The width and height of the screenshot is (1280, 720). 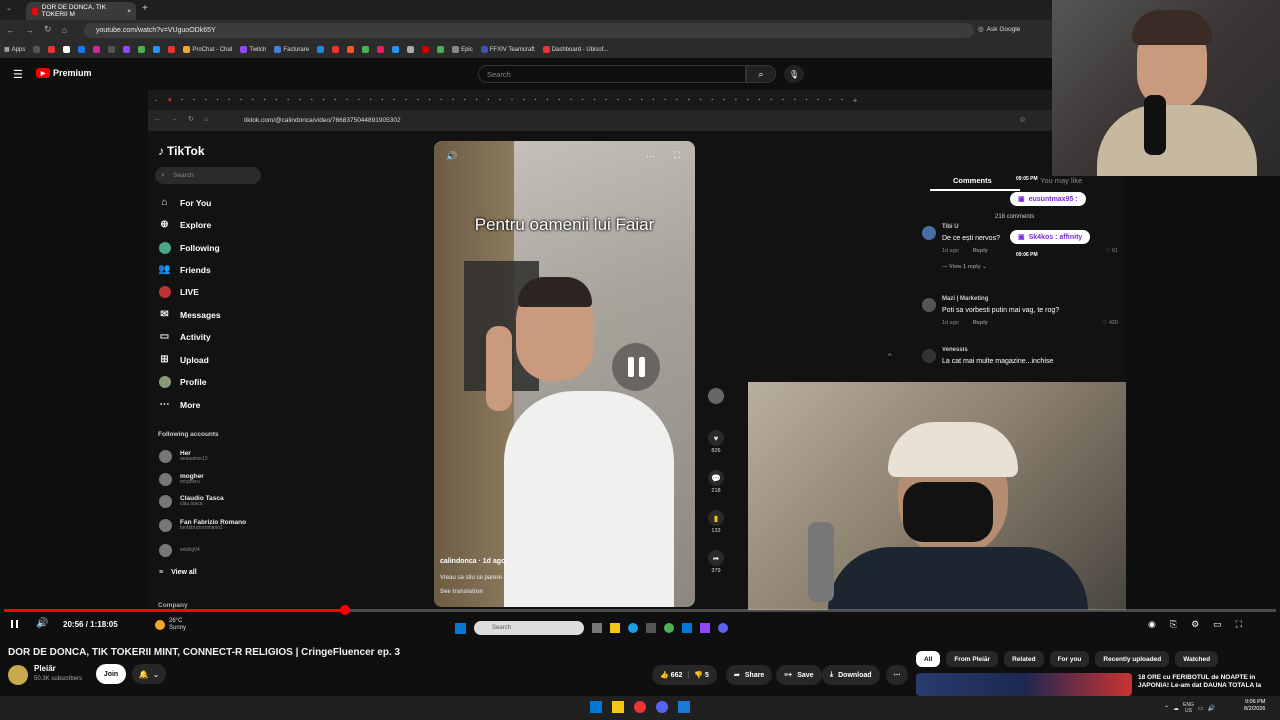 What do you see at coordinates (157, 119) in the screenshot?
I see `back-icon: ←` at bounding box center [157, 119].